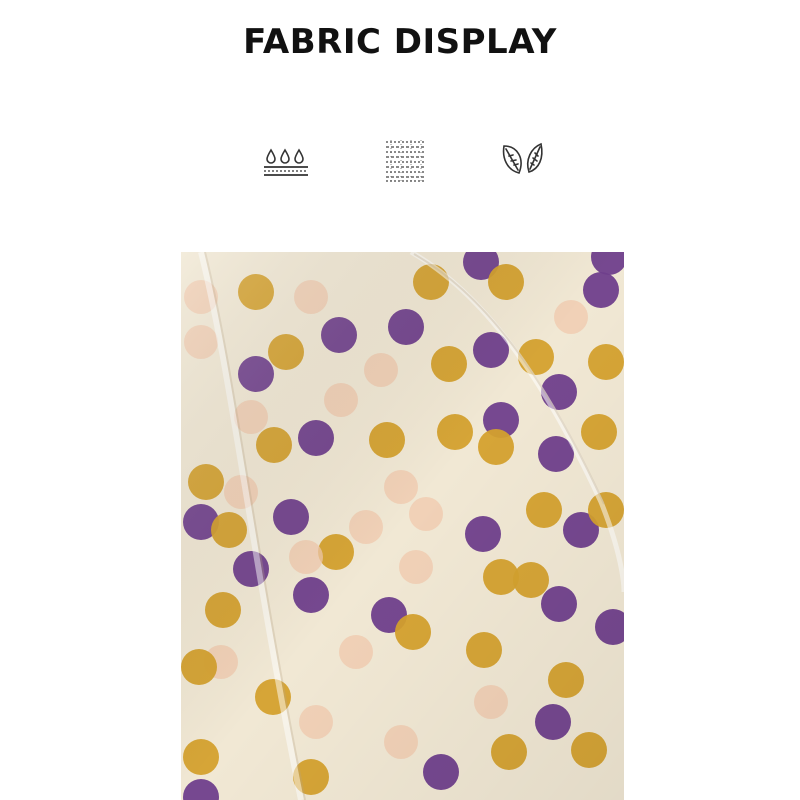 This screenshot has height=800, width=800. Describe the element at coordinates (524, 161) in the screenshot. I see `leaf-icon` at that location.